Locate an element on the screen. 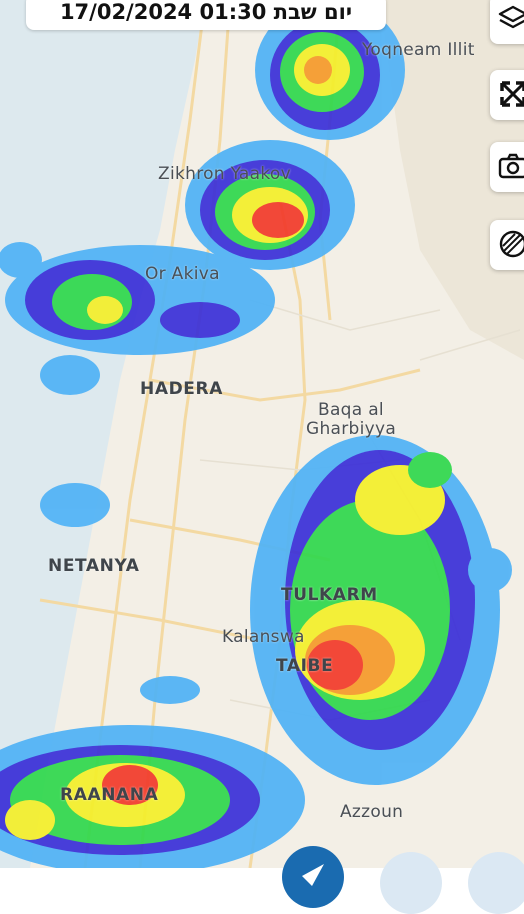 This screenshot has height=914, width=524. place-label-raanana: RAANANA is located at coordinates (109, 795).